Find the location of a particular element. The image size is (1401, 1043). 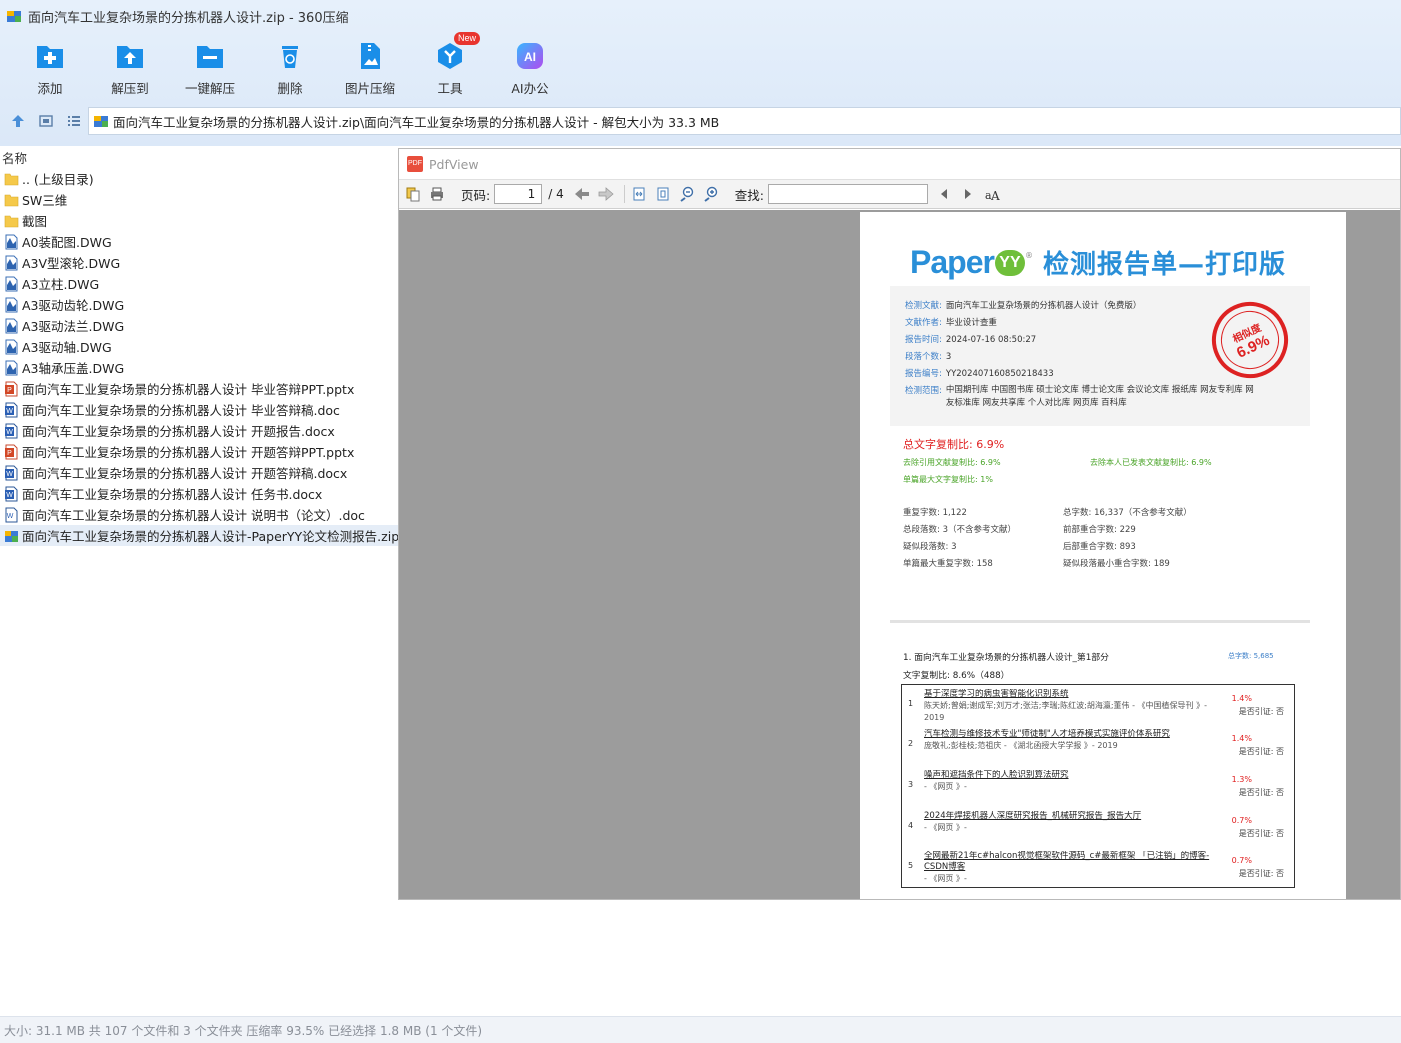

file-row: W 面向汽车工业复杂场景的分拣机器人设计 开题答辩稿.docx is located at coordinates (199, 472).